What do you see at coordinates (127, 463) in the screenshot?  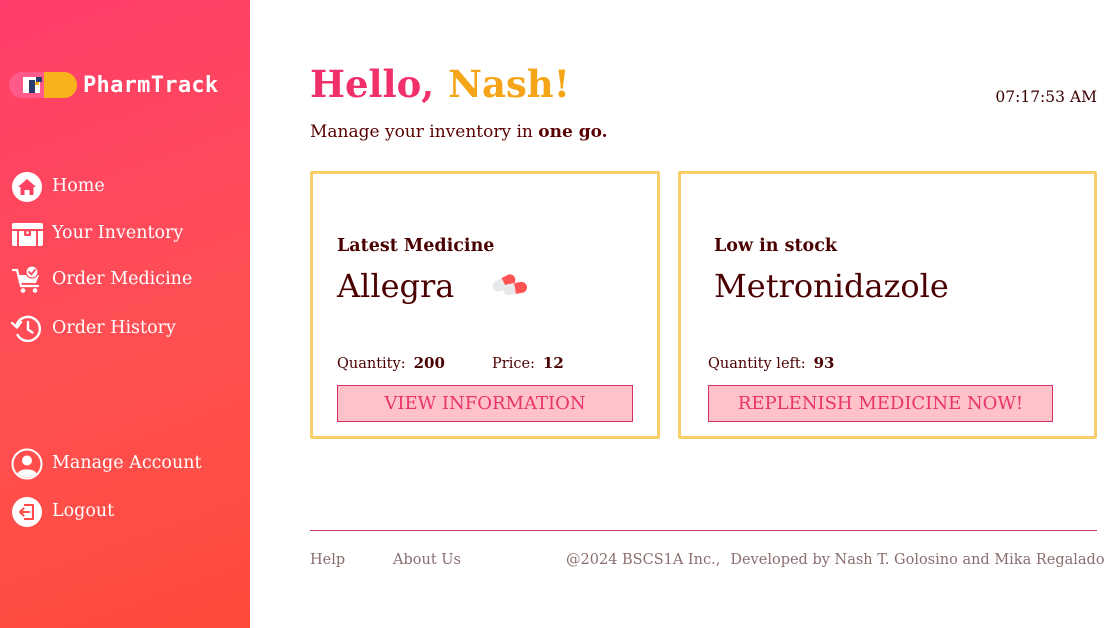 I see `nav-manage-account-label: Manage Account` at bounding box center [127, 463].